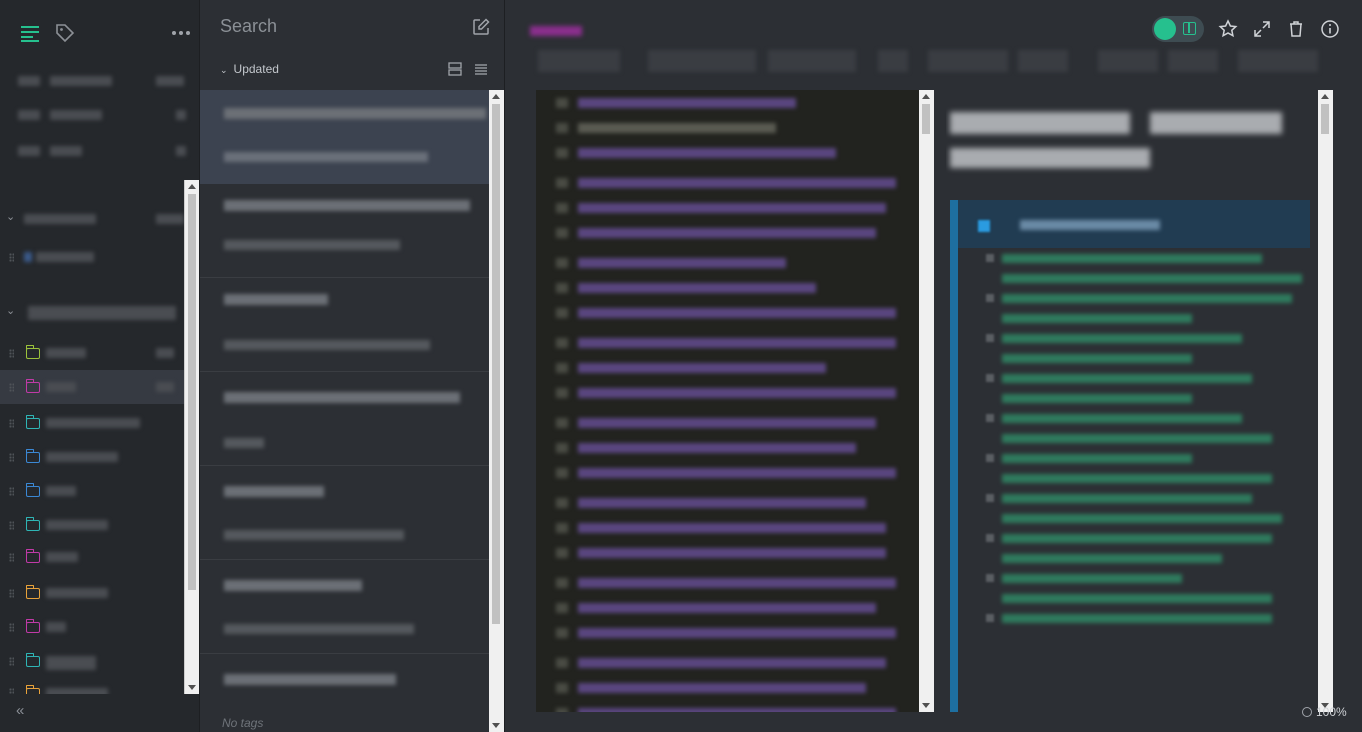  I want to click on sidebar: ⌄ ⌄ «, so click(100, 366).